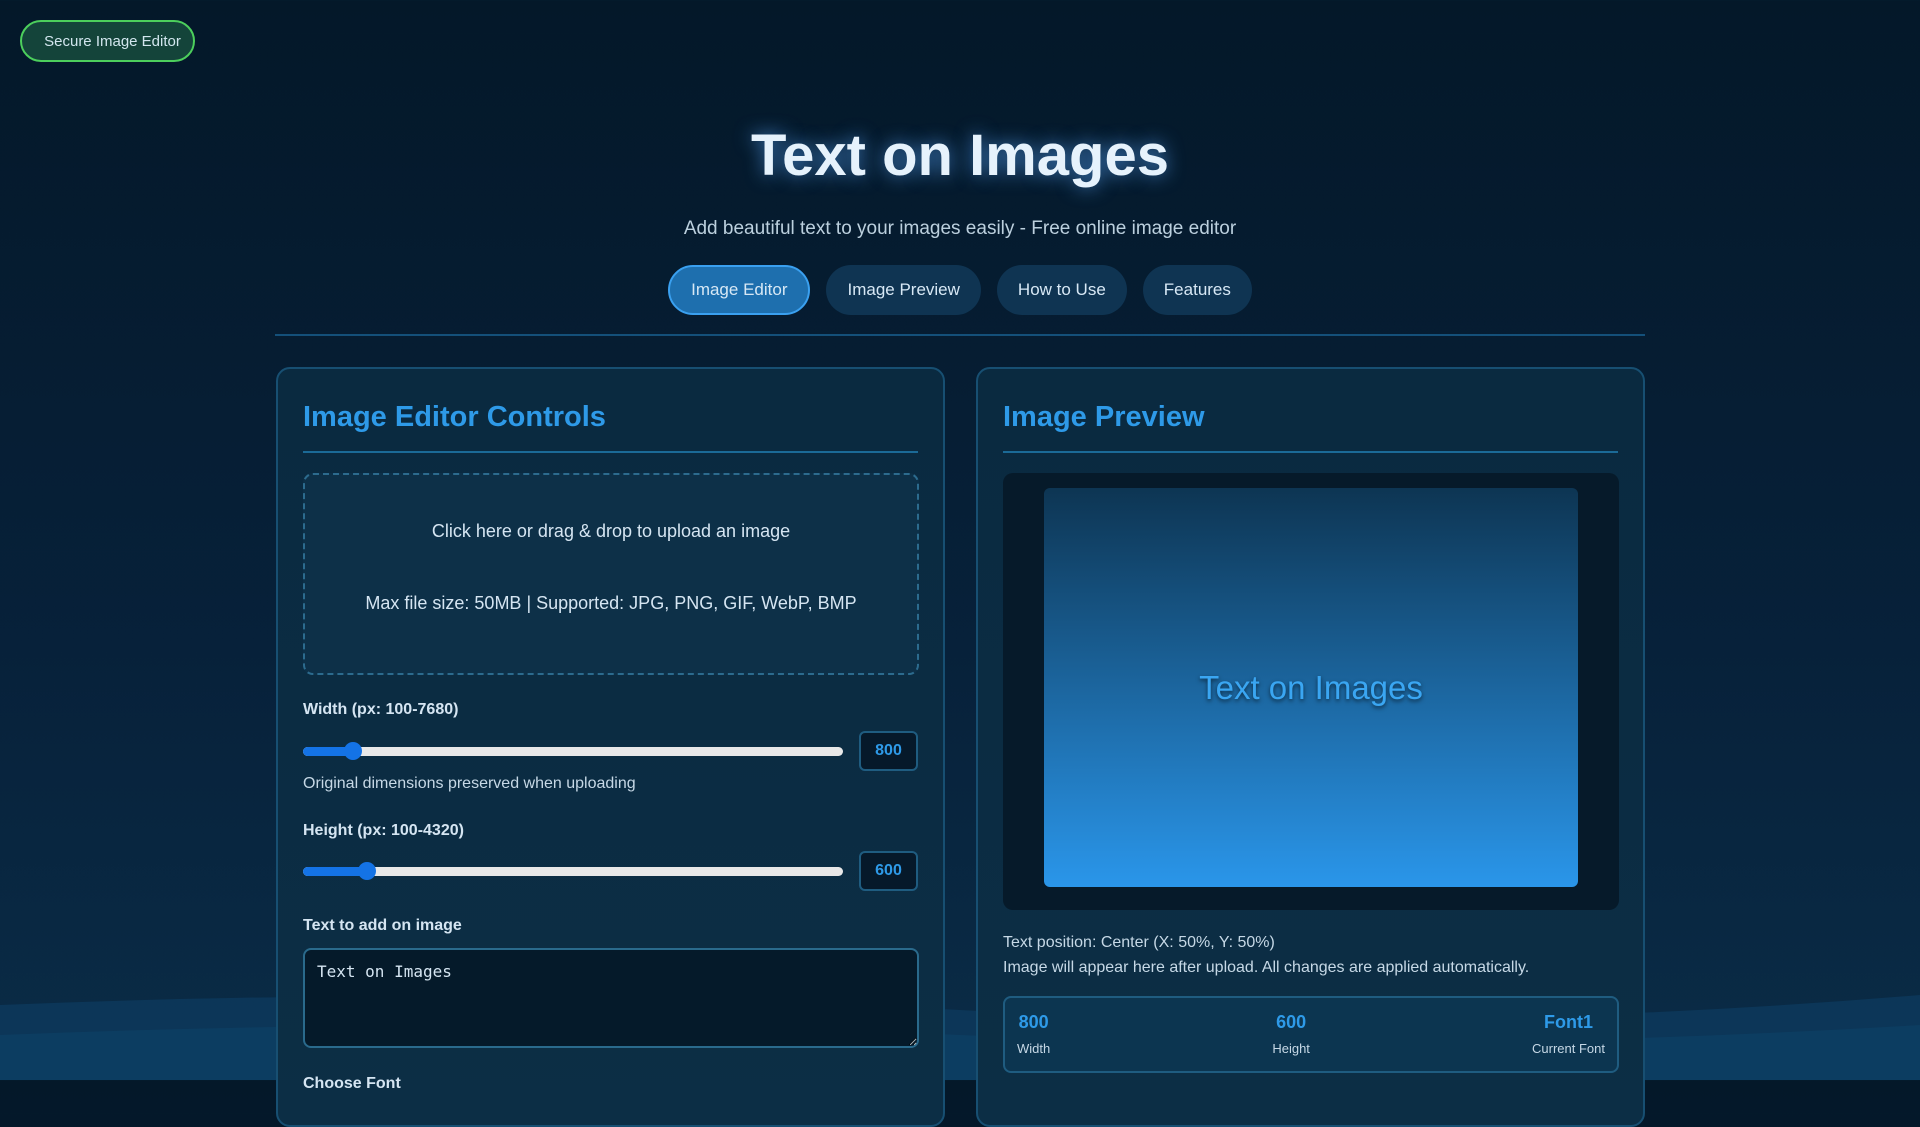 The width and height of the screenshot is (1920, 1127). I want to click on width-slider, so click(573, 751).